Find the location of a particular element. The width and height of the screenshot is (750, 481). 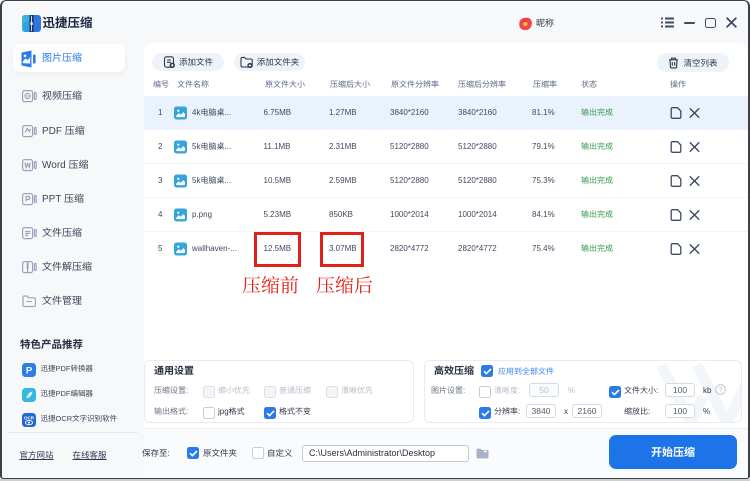

svg-text: OCR is located at coordinates (29, 417).